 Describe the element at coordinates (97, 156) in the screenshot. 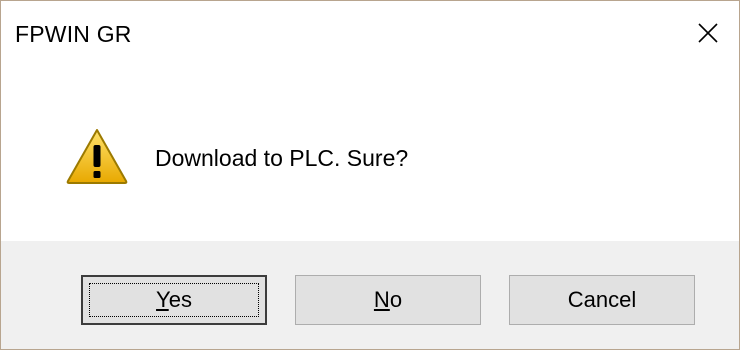

I see `warning-icon` at that location.